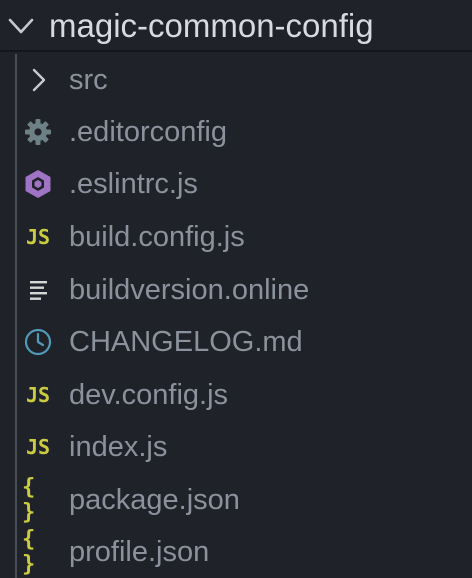 This screenshot has width=472, height=578. I want to click on tree-item-package-json: { } package.json, so click(236, 500).